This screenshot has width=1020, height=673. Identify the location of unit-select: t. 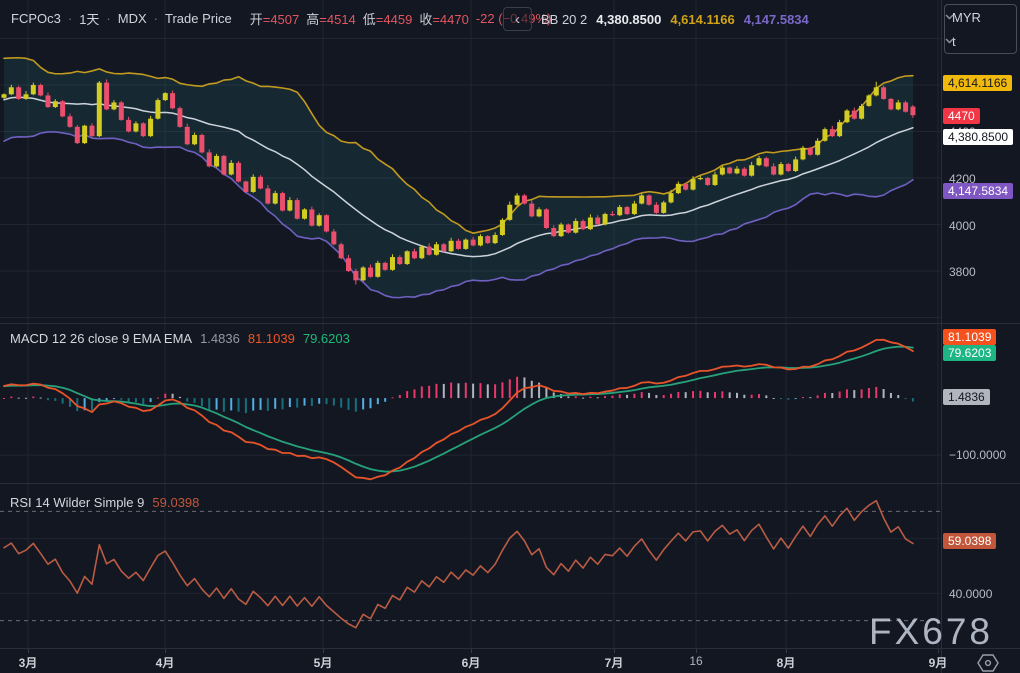
(980, 41).